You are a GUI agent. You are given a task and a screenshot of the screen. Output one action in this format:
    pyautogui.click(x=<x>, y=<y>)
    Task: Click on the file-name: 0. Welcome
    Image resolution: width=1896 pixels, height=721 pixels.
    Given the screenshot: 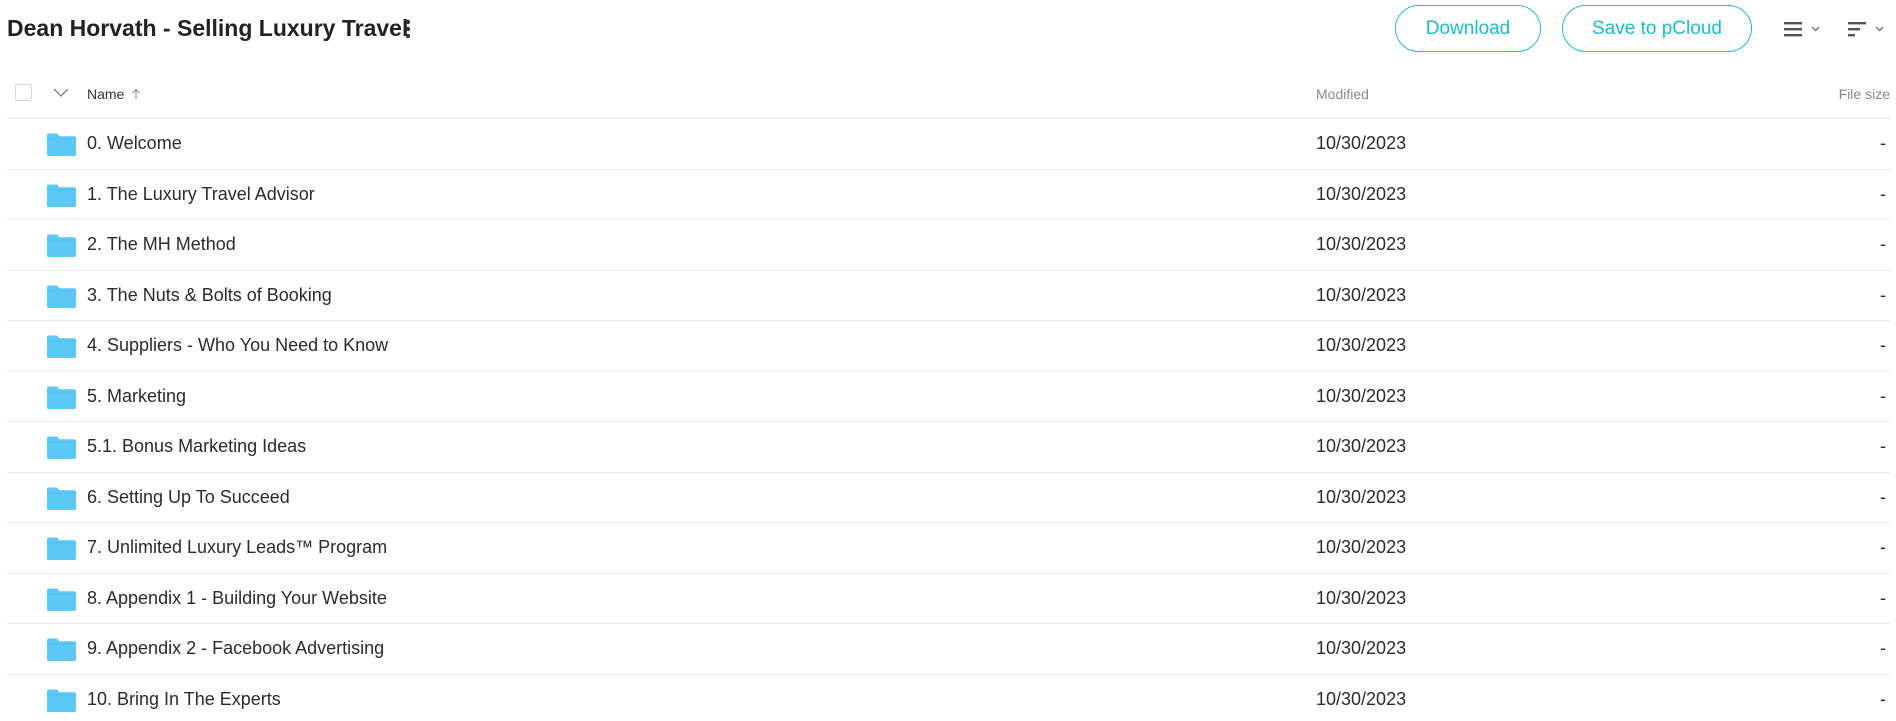 What is the action you would take?
    pyautogui.click(x=134, y=143)
    